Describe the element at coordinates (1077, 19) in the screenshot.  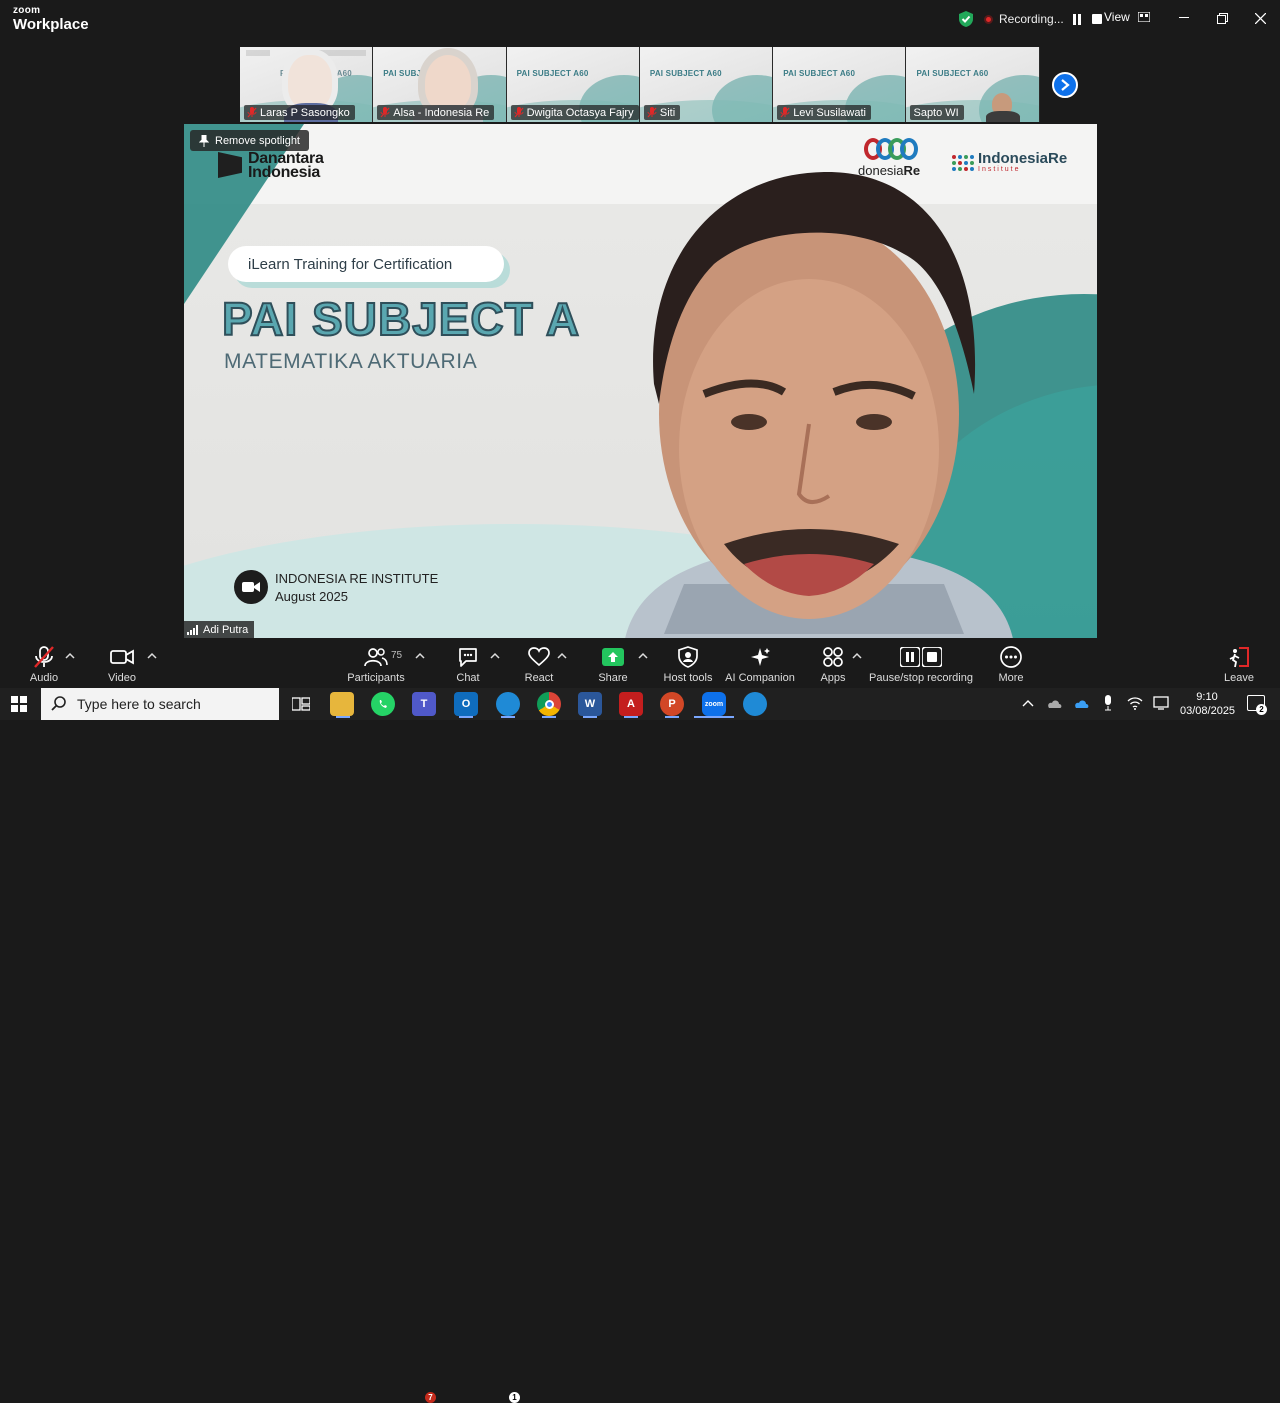
I see `pause-recording-button` at that location.